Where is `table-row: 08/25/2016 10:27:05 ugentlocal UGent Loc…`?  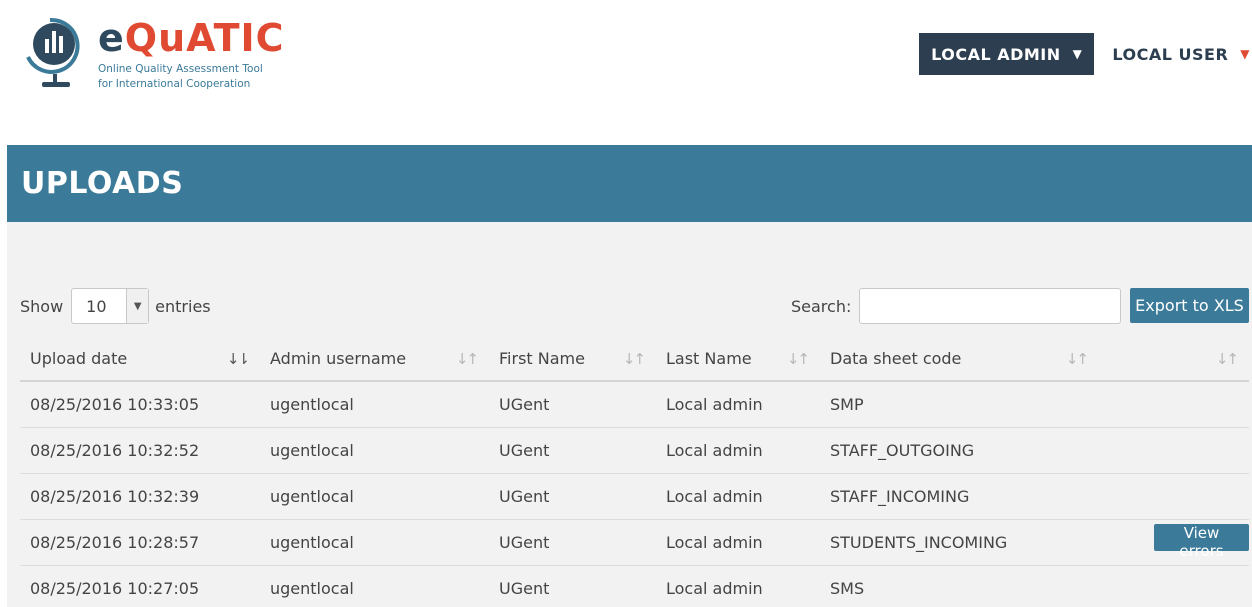
table-row: 08/25/2016 10:27:05 ugentlocal UGent Loc… is located at coordinates (634, 586).